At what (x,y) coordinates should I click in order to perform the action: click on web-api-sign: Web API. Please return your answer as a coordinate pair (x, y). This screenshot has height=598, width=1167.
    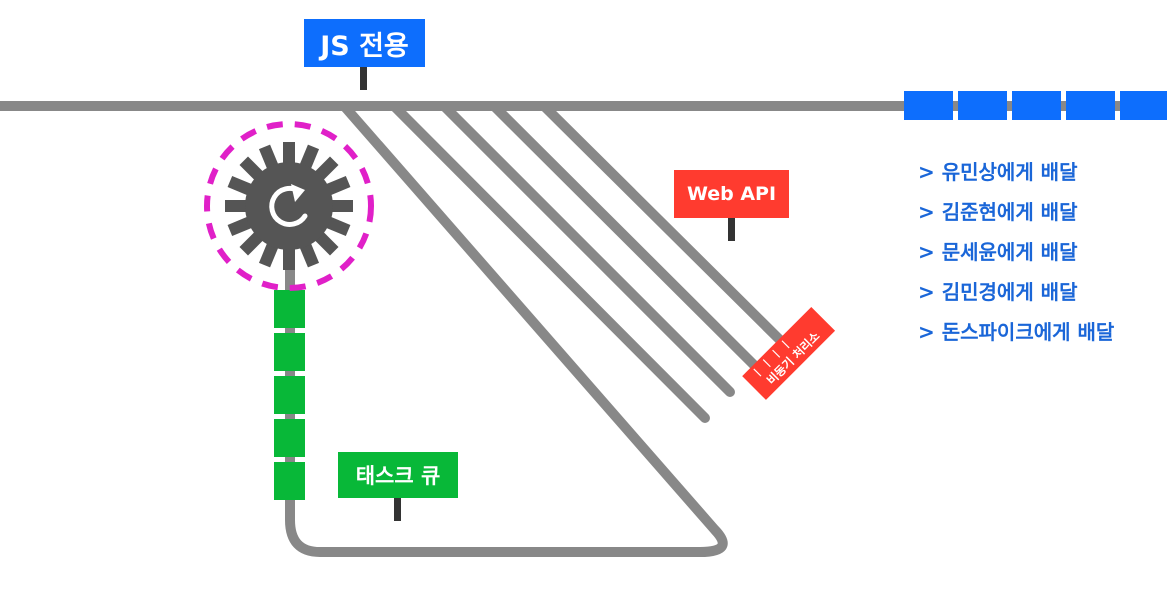
    Looking at the image, I should click on (731, 194).